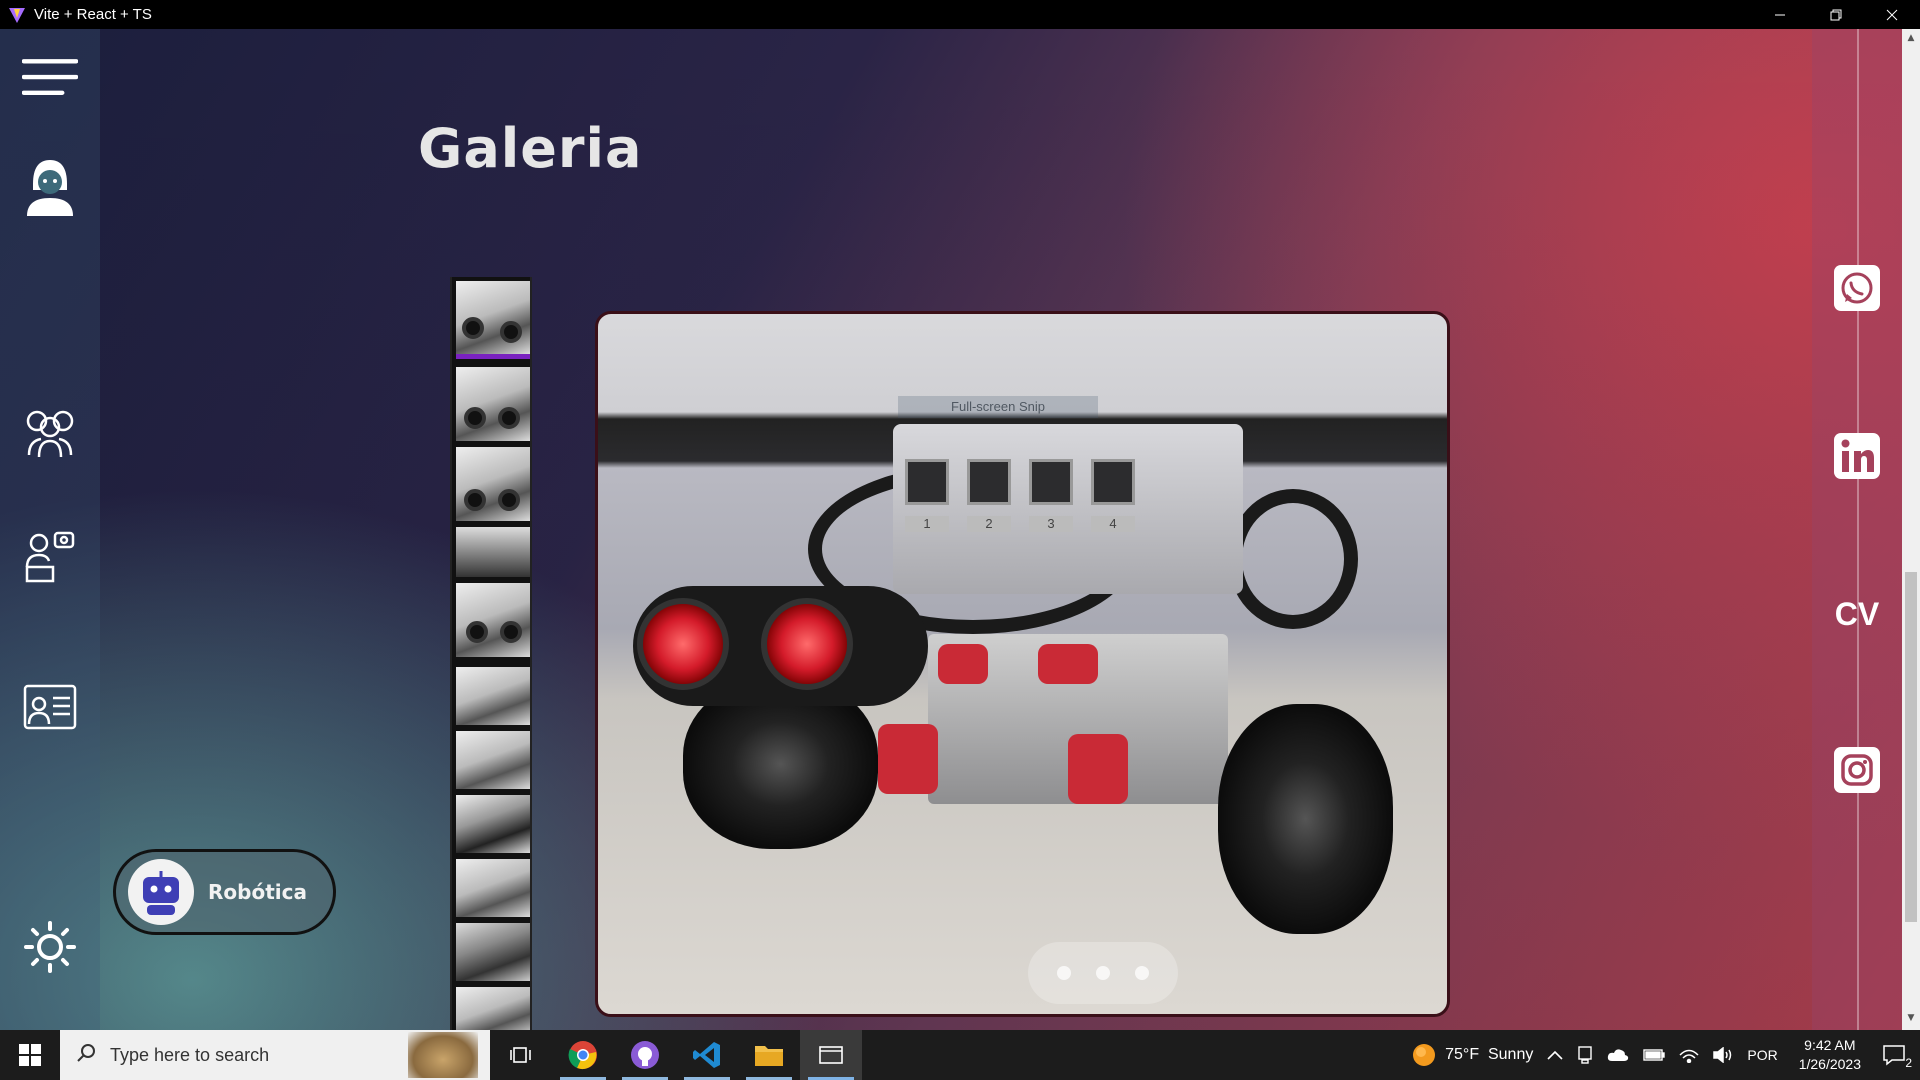  What do you see at coordinates (1762, 1055) in the screenshot?
I see `language-indicator: POR` at bounding box center [1762, 1055].